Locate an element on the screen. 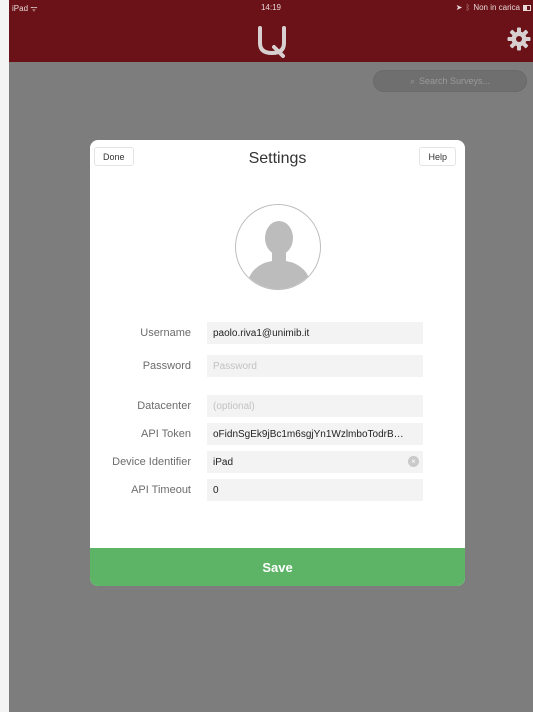  password-row: Password Password is located at coordinates (277, 366).